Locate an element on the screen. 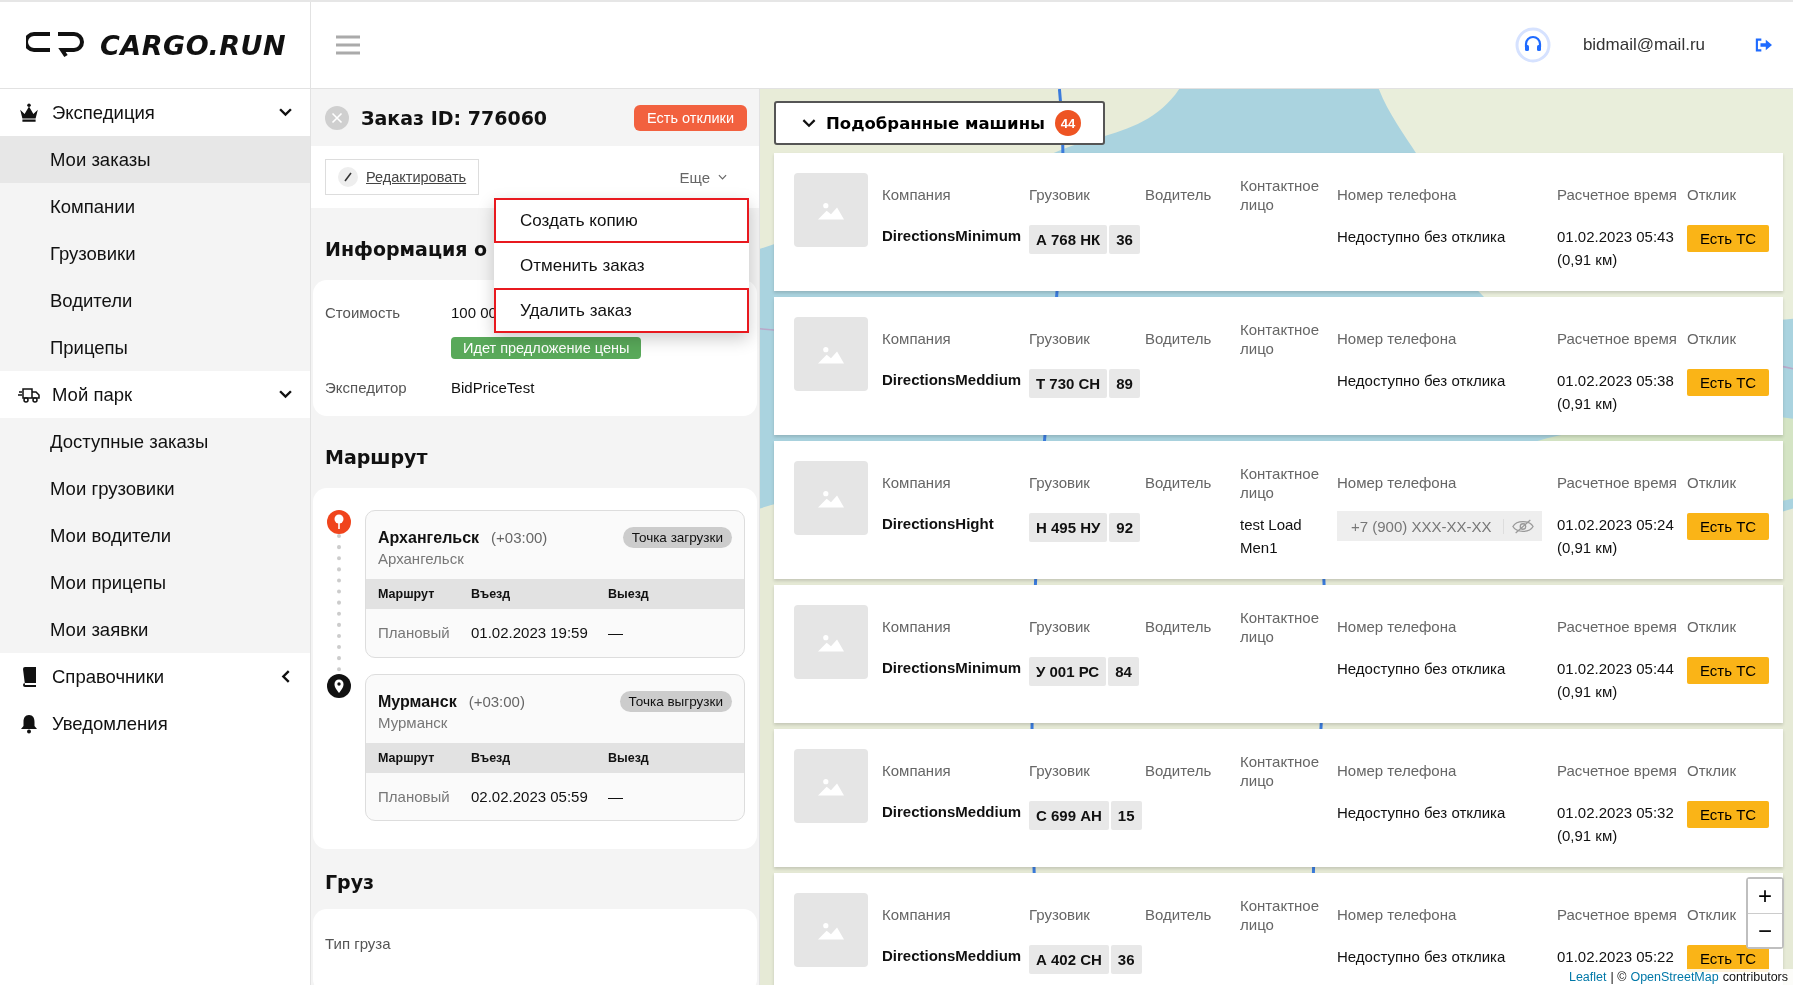  estimated-time: 01.02.2023 05:24 is located at coordinates (1616, 525).